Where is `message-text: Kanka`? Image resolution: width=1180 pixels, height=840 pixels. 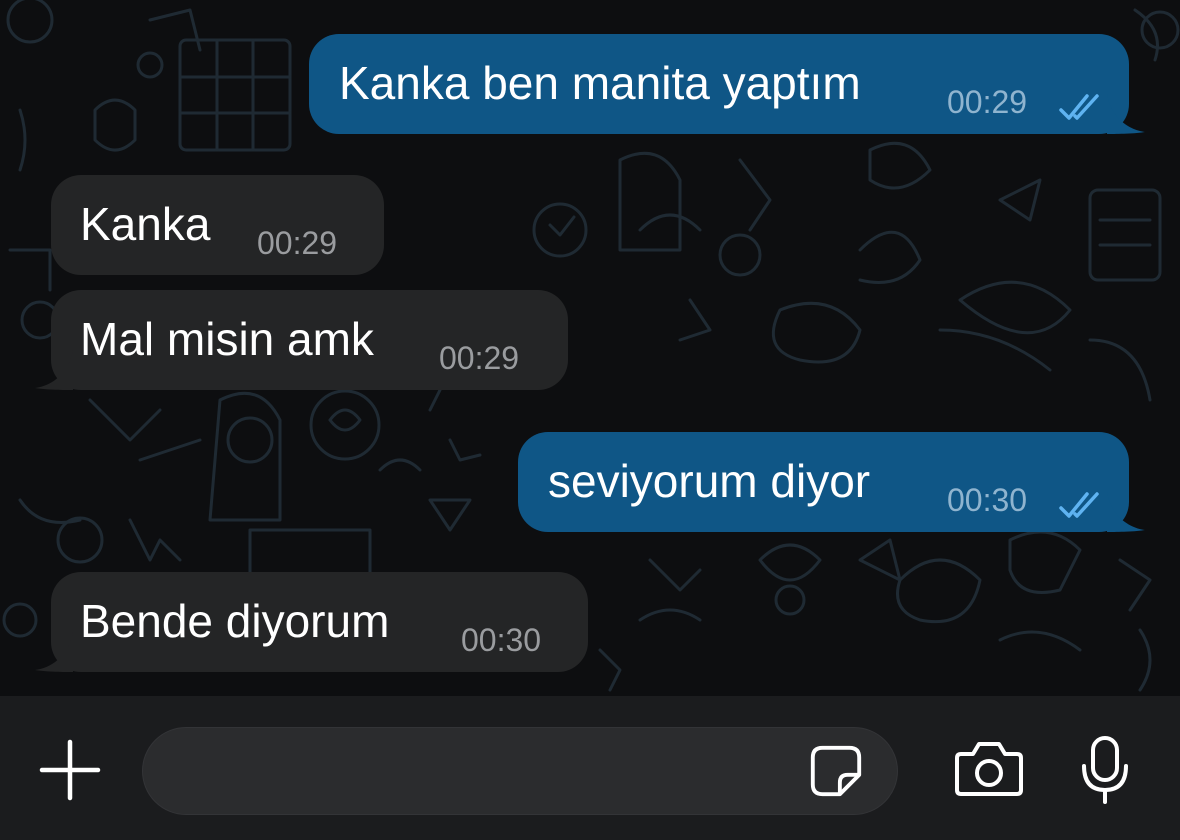 message-text: Kanka is located at coordinates (145, 224).